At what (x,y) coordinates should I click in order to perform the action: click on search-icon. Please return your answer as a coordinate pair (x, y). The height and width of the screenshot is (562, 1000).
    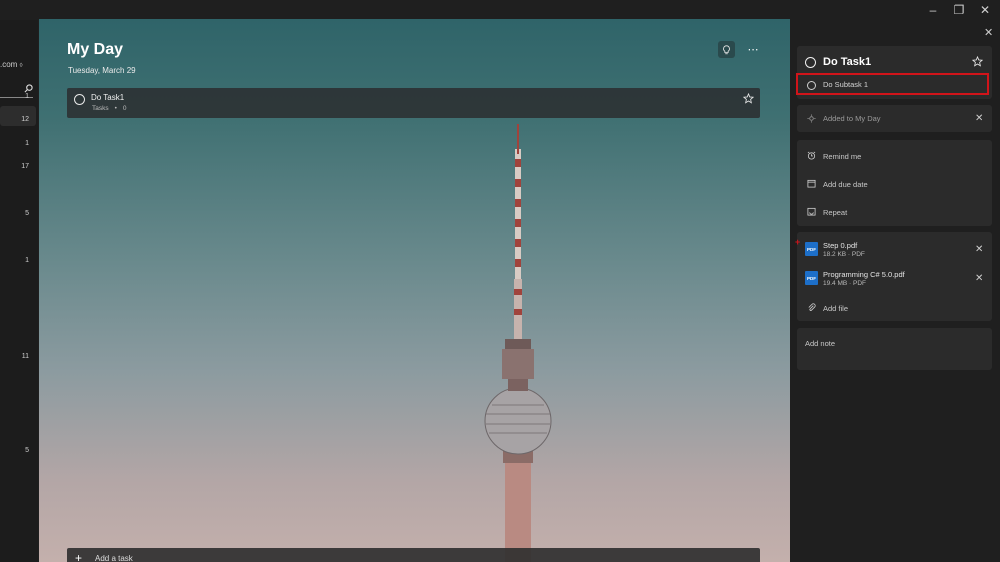
    Looking at the image, I should click on (28, 87).